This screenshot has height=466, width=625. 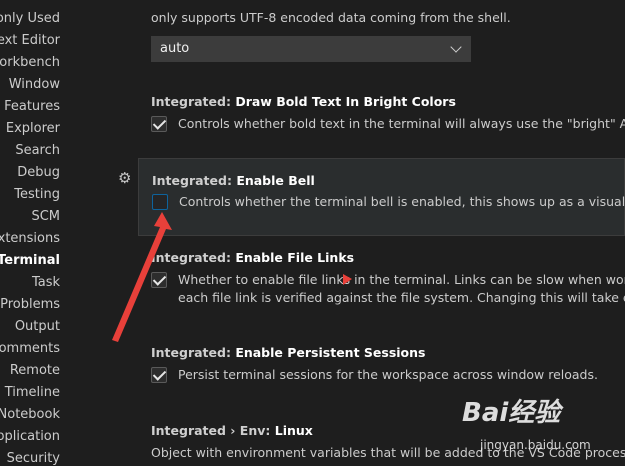 I want to click on toc-item-comments: Comments, so click(x=30, y=349).